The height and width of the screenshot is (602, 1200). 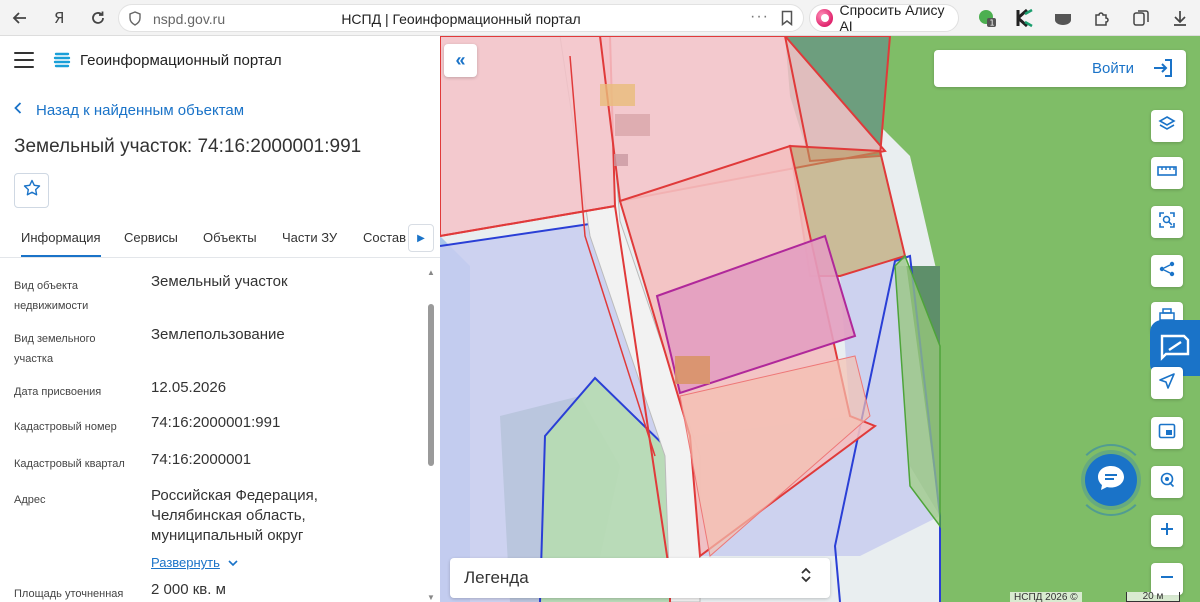 I want to click on nspd-logo-icon, so click(x=62, y=62).